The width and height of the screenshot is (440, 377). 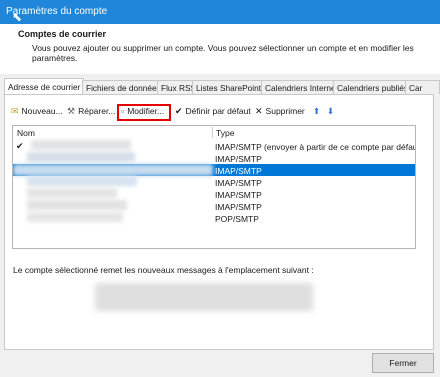 I want to click on move-down-button: ⬇, so click(x=330, y=111).